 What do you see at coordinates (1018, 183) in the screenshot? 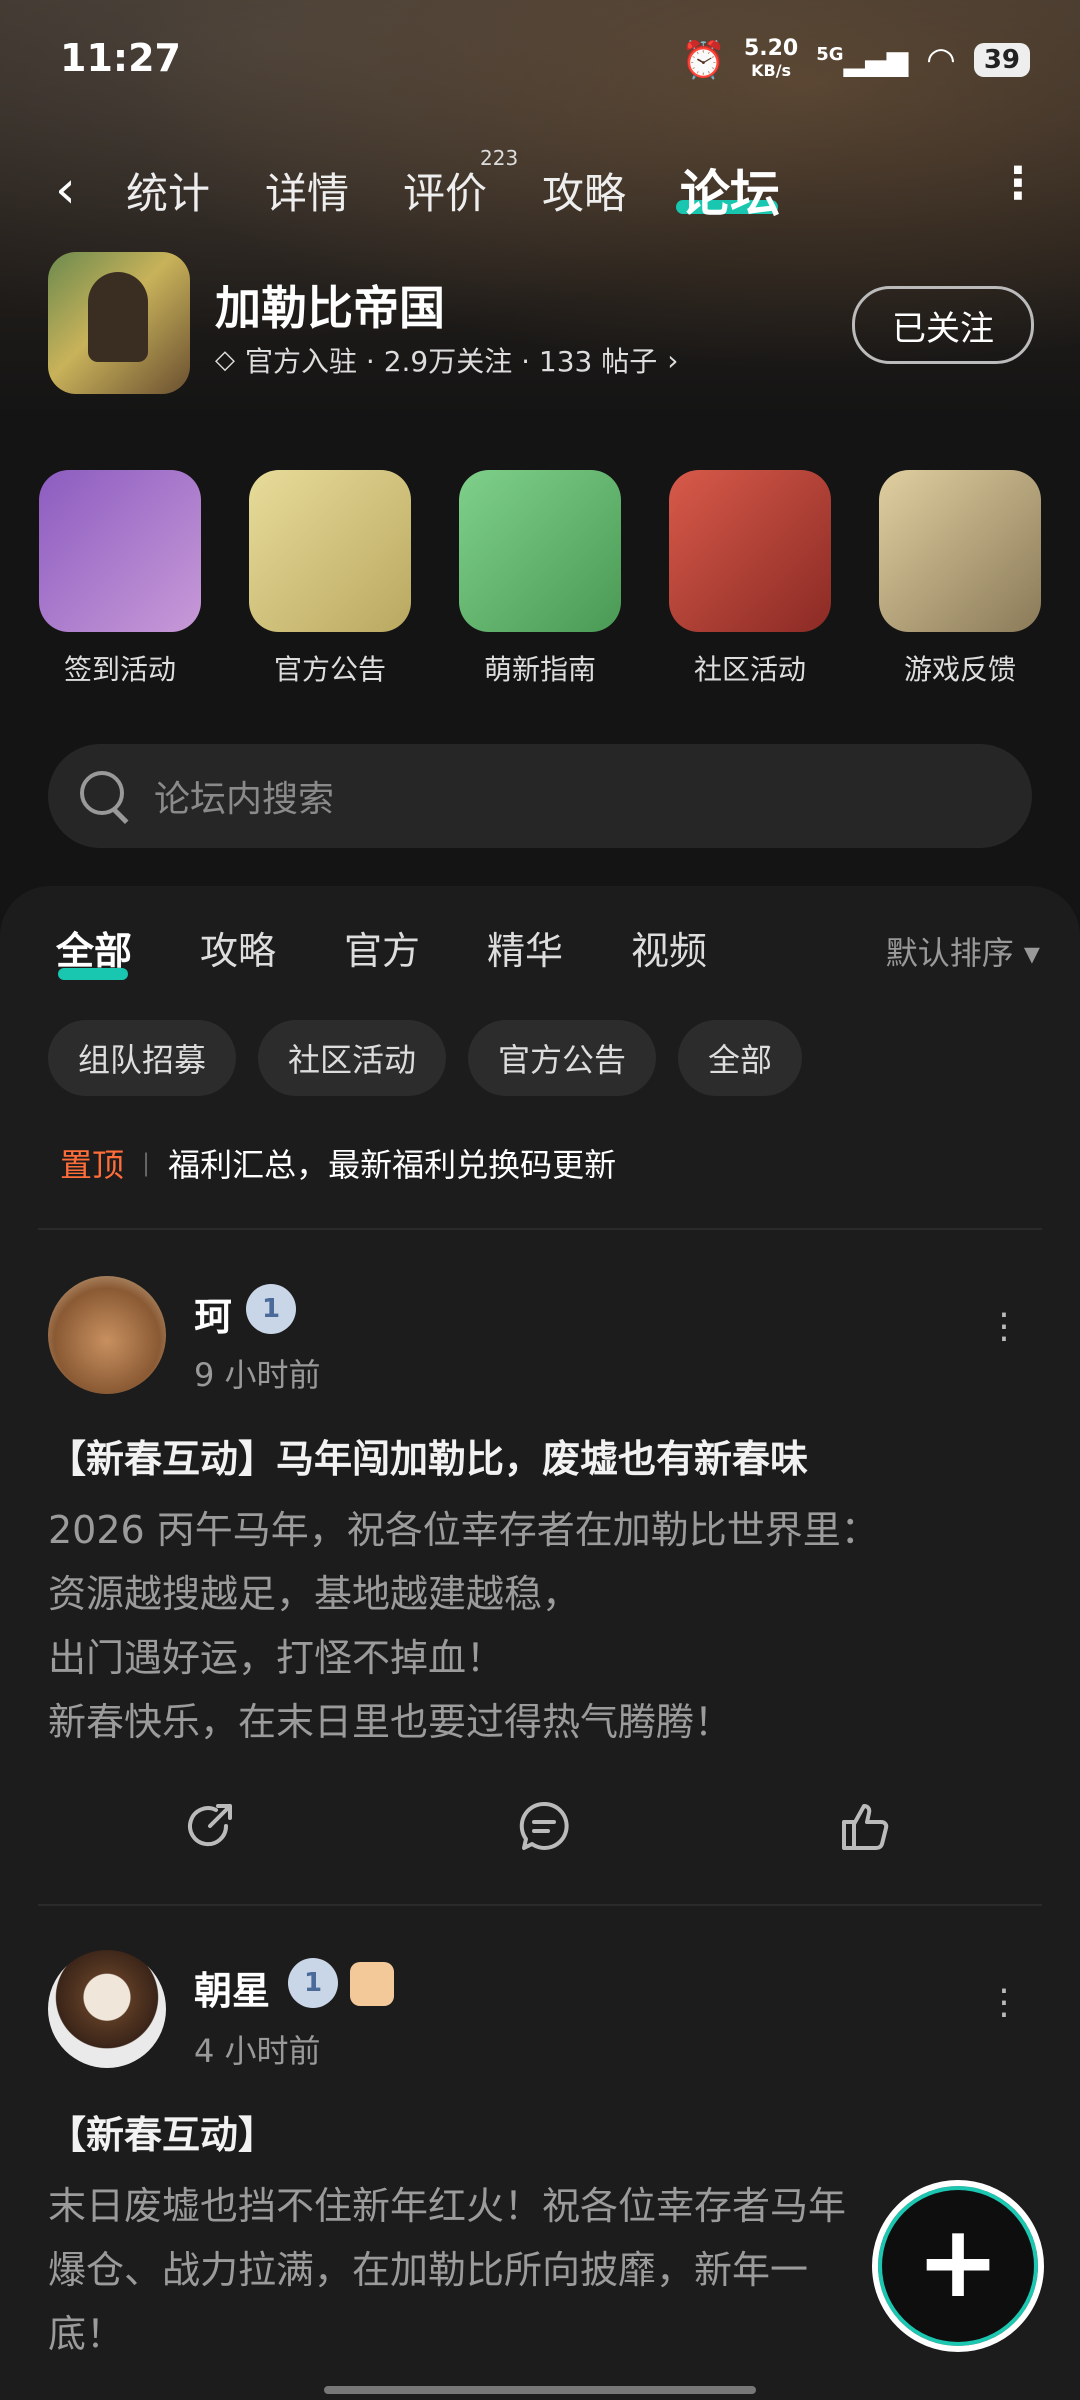
I see `more-options-icon: ⋮` at bounding box center [1018, 183].